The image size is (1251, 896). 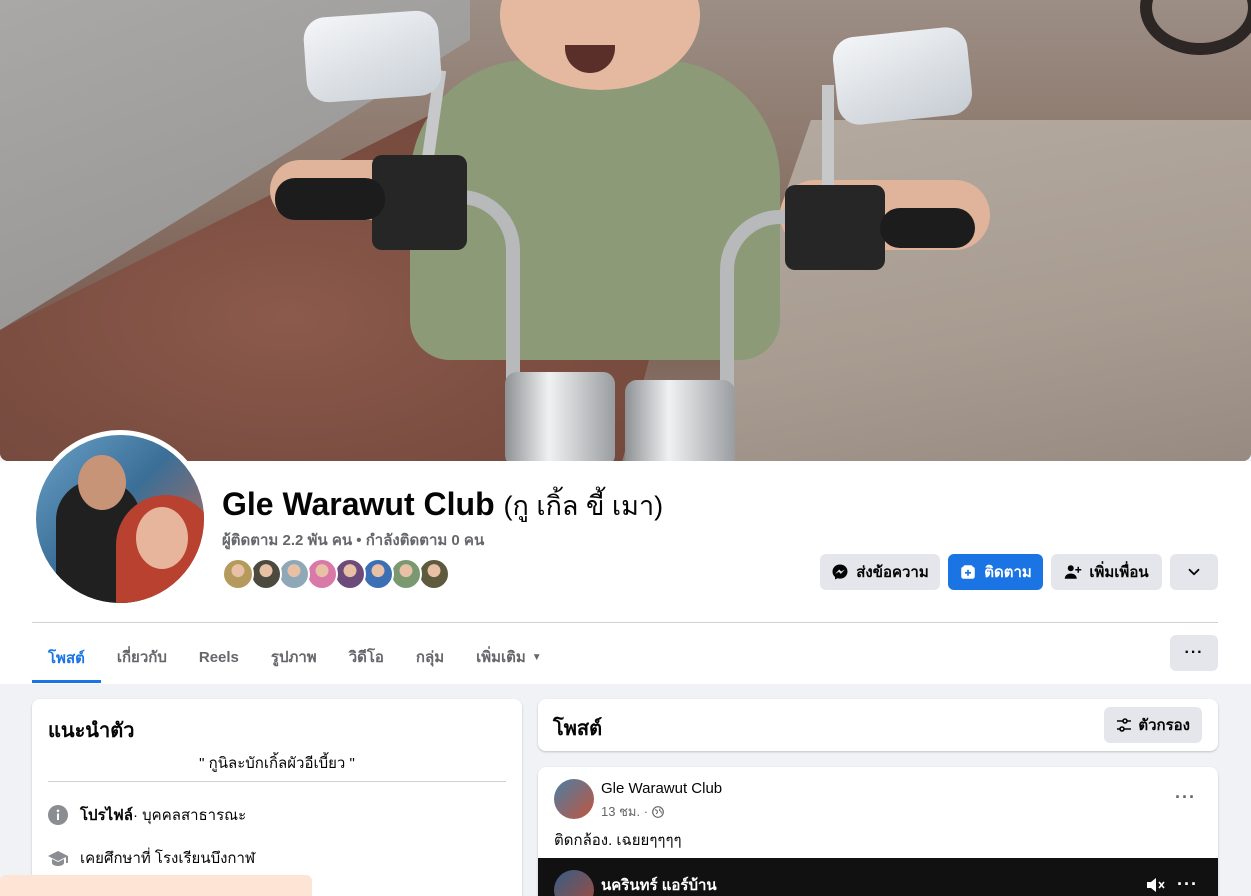 What do you see at coordinates (190, 815) in the screenshot?
I see `intro-profile-value: · บุคคลสาธารณะ` at bounding box center [190, 815].